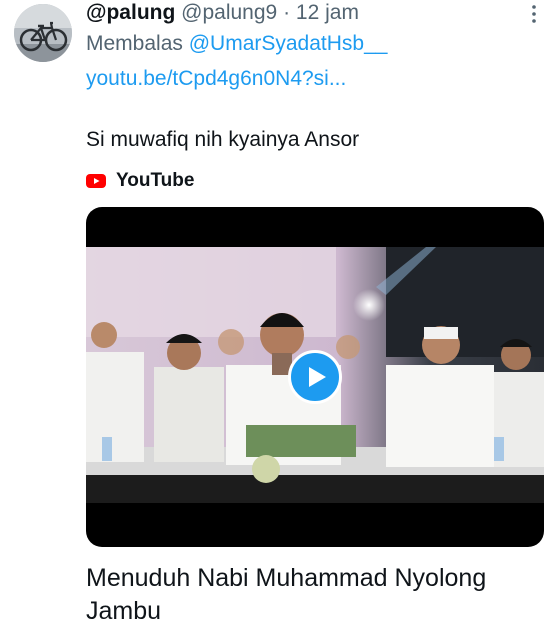 This screenshot has height=637, width=560. Describe the element at coordinates (229, 12) in the screenshot. I see `user-handle: @palung9` at that location.